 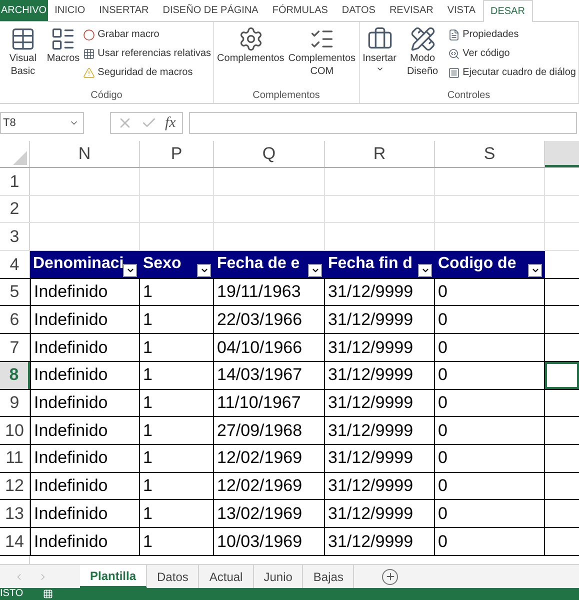 What do you see at coordinates (490, 264) in the screenshot?
I see `table-header-cell: Codigo de` at bounding box center [490, 264].